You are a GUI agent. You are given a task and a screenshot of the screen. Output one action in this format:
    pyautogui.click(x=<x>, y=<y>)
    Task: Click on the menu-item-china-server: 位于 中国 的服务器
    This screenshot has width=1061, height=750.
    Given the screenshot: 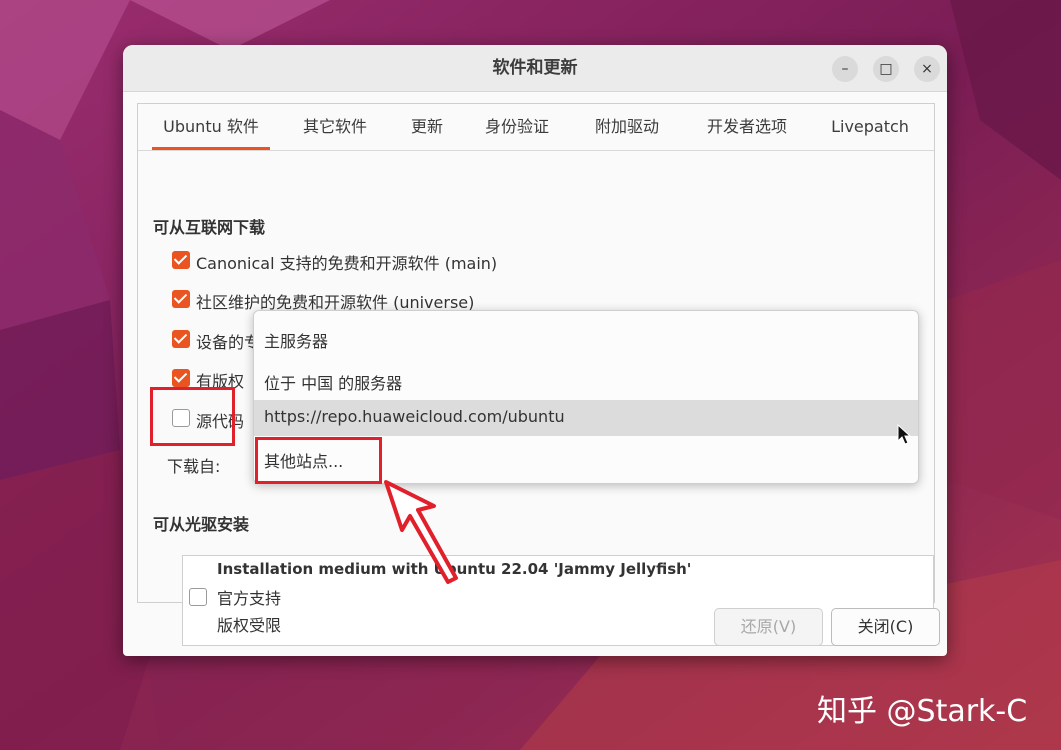 What is the action you would take?
    pyautogui.click(x=333, y=382)
    